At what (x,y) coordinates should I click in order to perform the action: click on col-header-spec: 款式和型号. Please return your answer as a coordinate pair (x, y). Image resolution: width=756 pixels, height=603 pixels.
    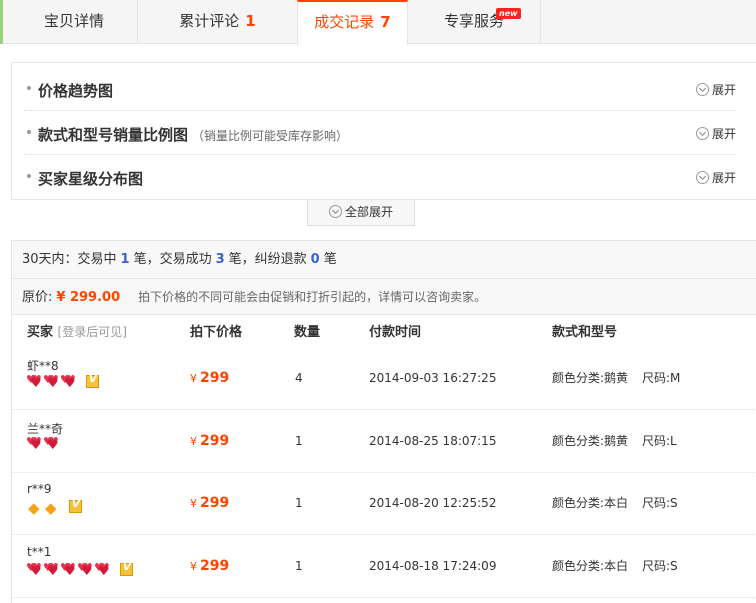
    Looking at the image, I should click on (585, 332).